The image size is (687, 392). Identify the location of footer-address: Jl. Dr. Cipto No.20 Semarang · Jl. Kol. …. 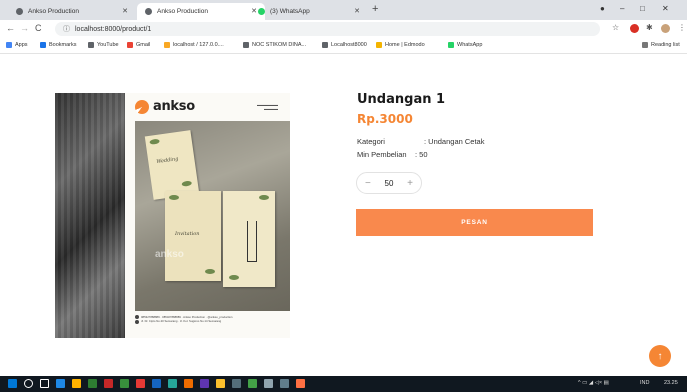
(210, 321).